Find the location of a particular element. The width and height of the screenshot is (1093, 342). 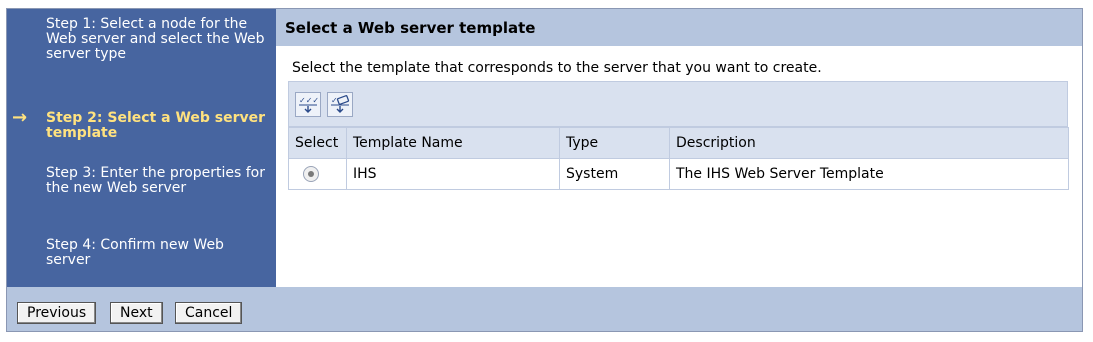

table-toolbar: ✓✓✓ ✓ is located at coordinates (678, 104).